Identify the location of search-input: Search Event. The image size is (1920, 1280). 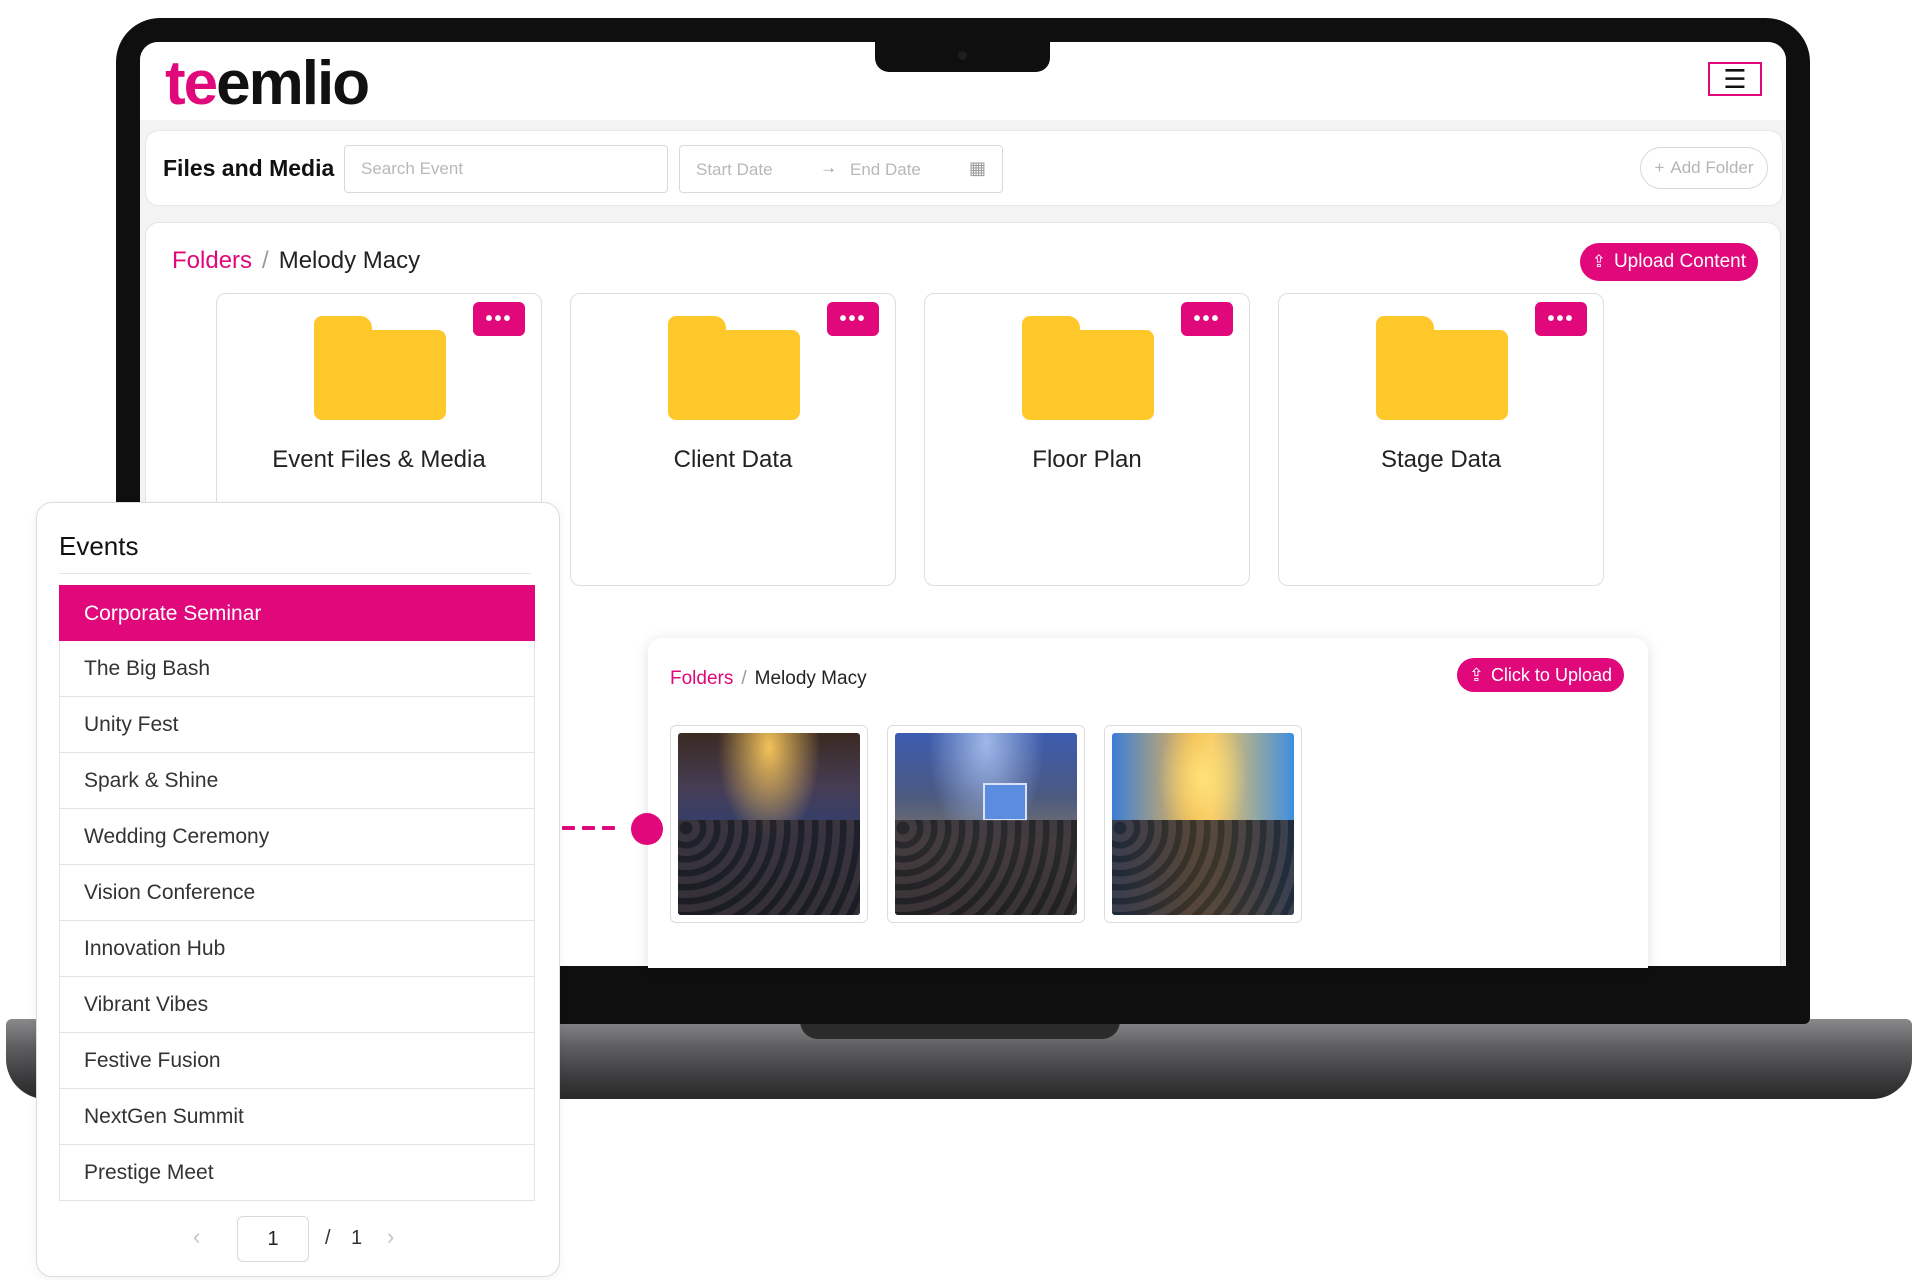
(506, 169).